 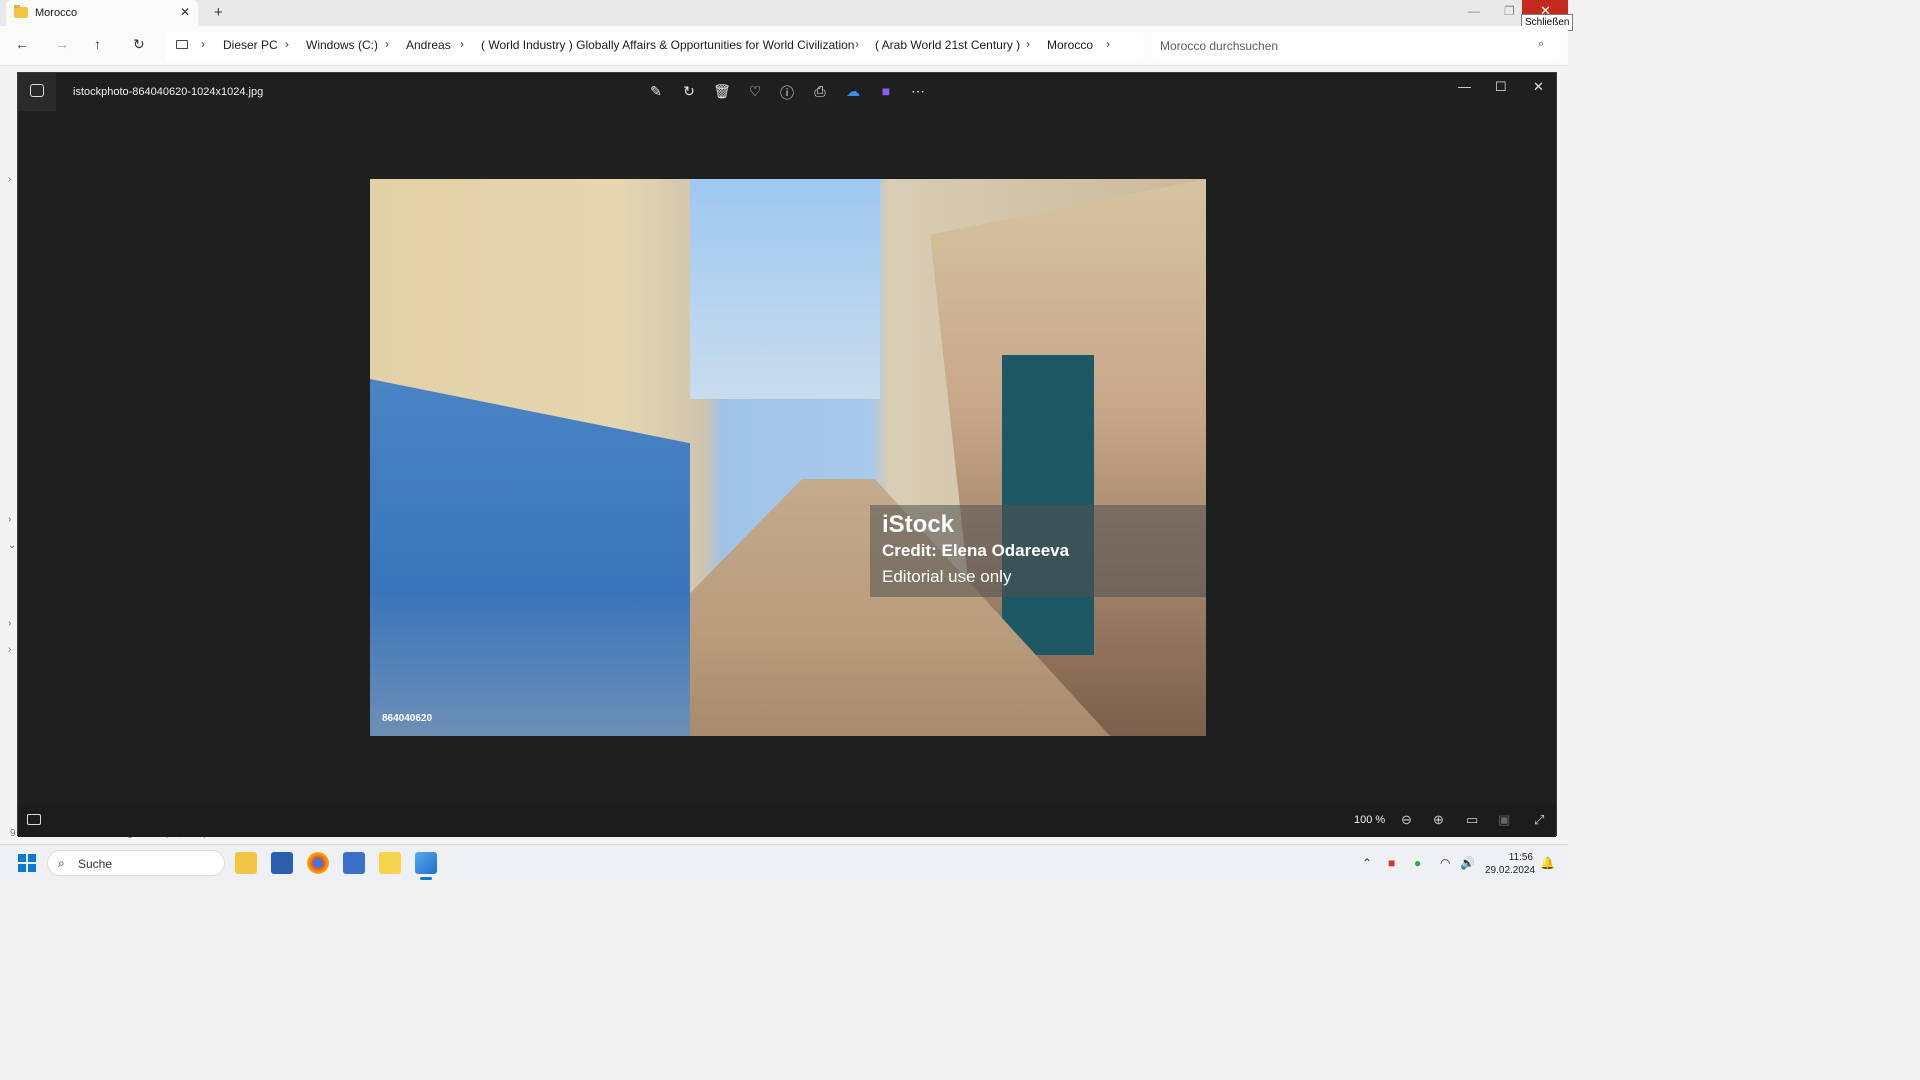 What do you see at coordinates (722, 91) in the screenshot?
I see `delete-icon: 🗑` at bounding box center [722, 91].